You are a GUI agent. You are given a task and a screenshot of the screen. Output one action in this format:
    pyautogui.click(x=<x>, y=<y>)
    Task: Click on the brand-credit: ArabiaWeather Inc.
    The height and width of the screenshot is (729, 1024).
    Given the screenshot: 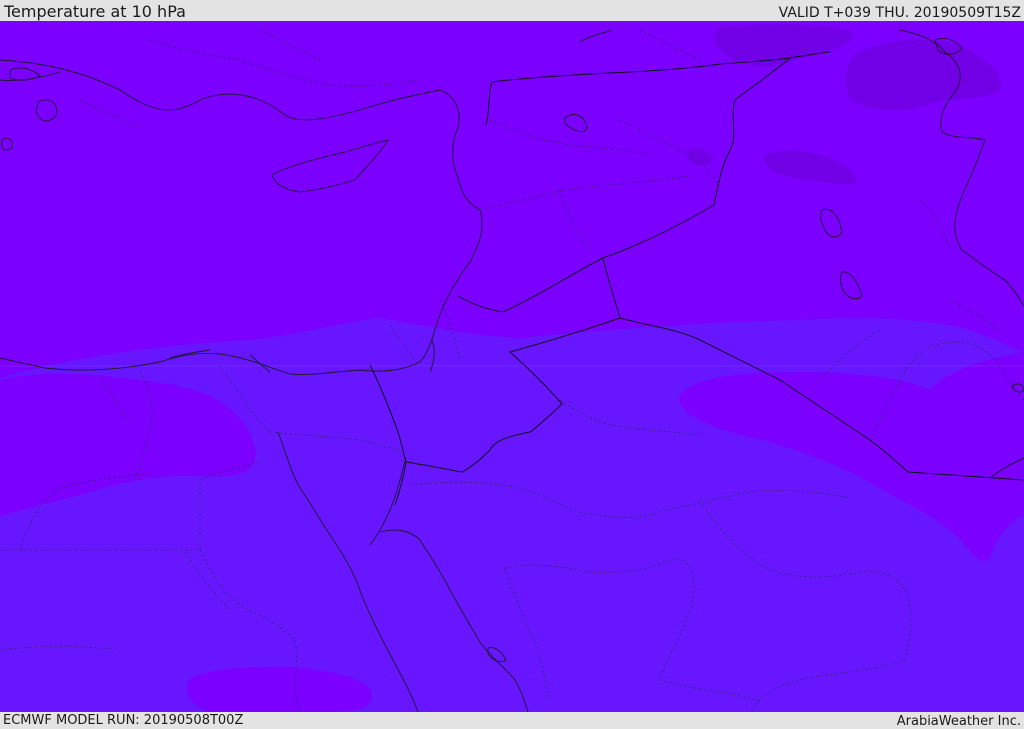 What is the action you would take?
    pyautogui.click(x=958, y=721)
    